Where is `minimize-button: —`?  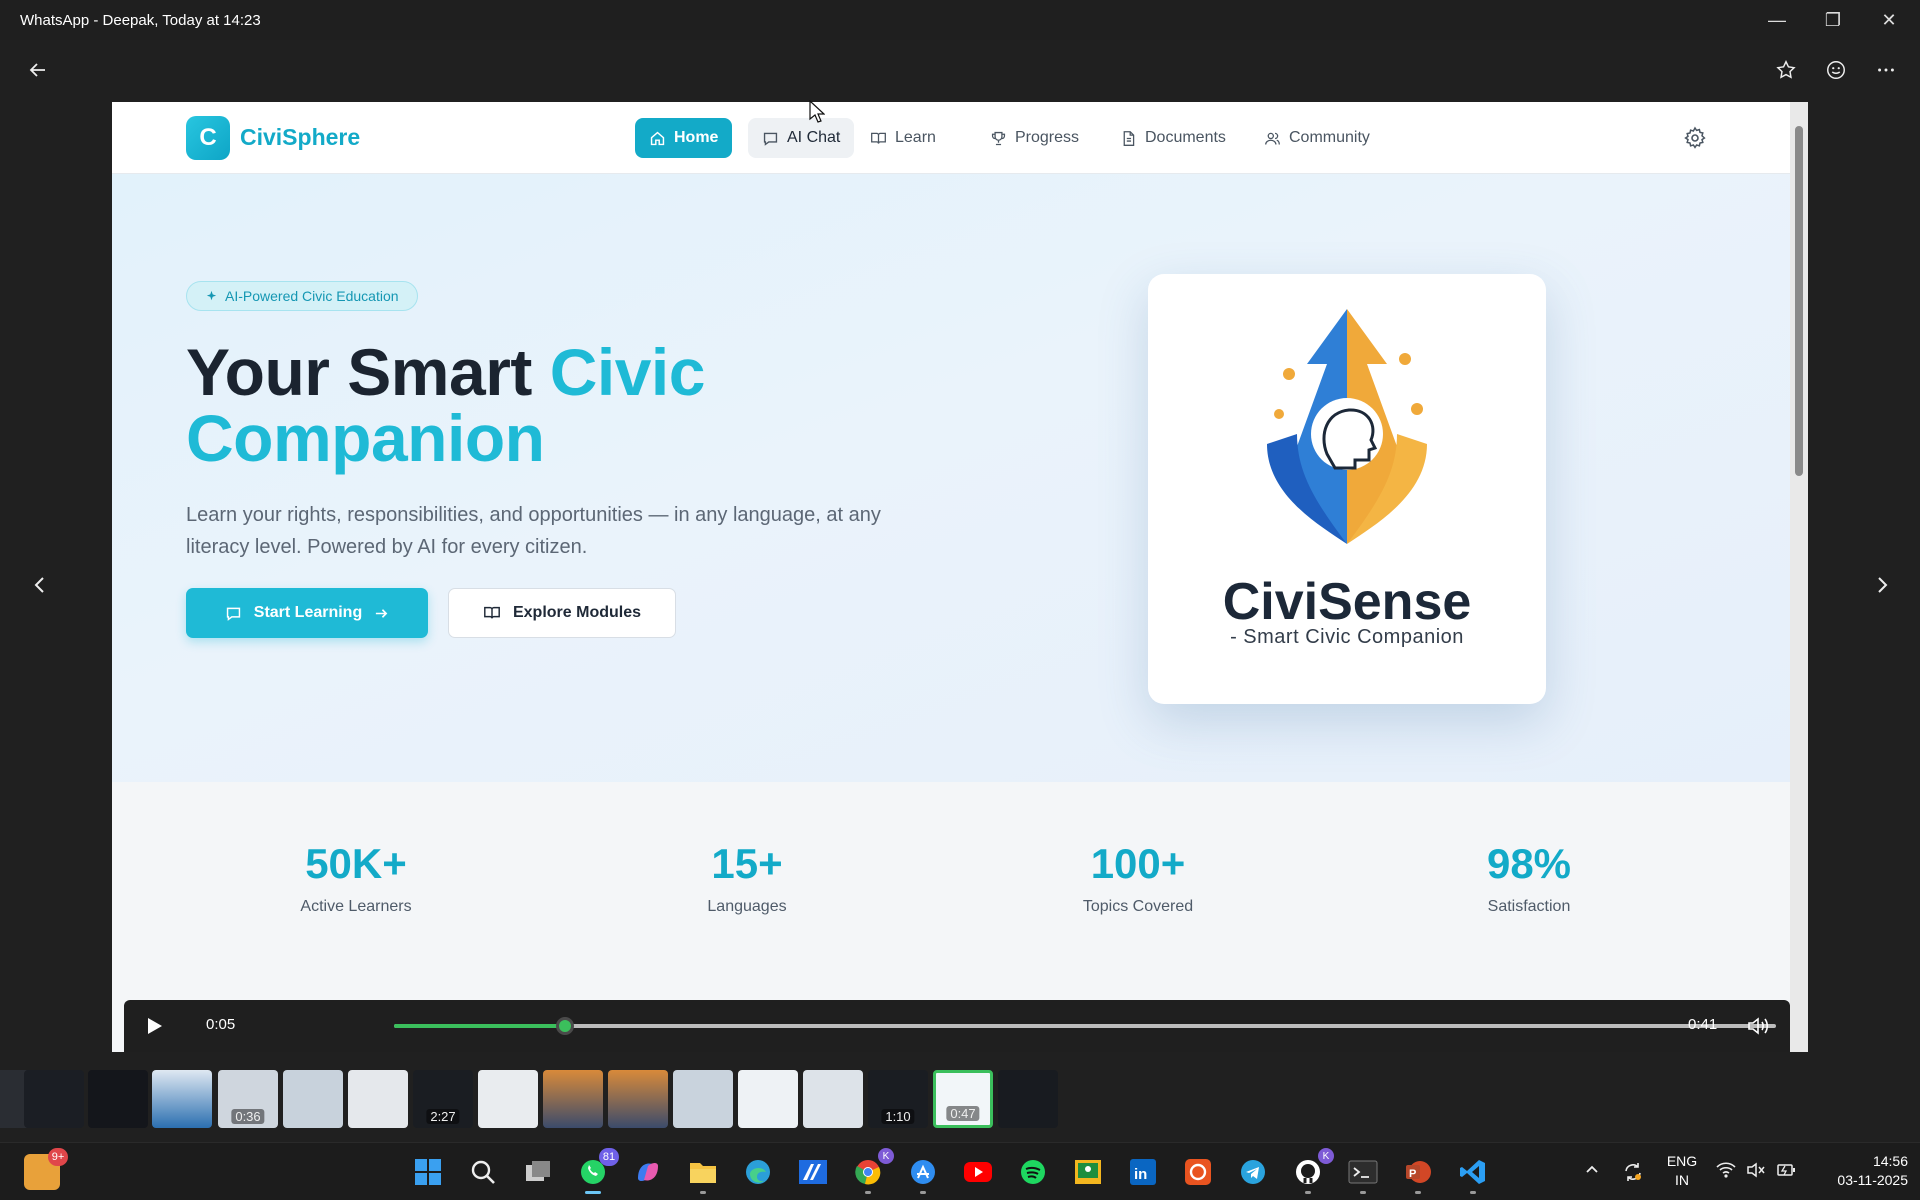 minimize-button: — is located at coordinates (1777, 20).